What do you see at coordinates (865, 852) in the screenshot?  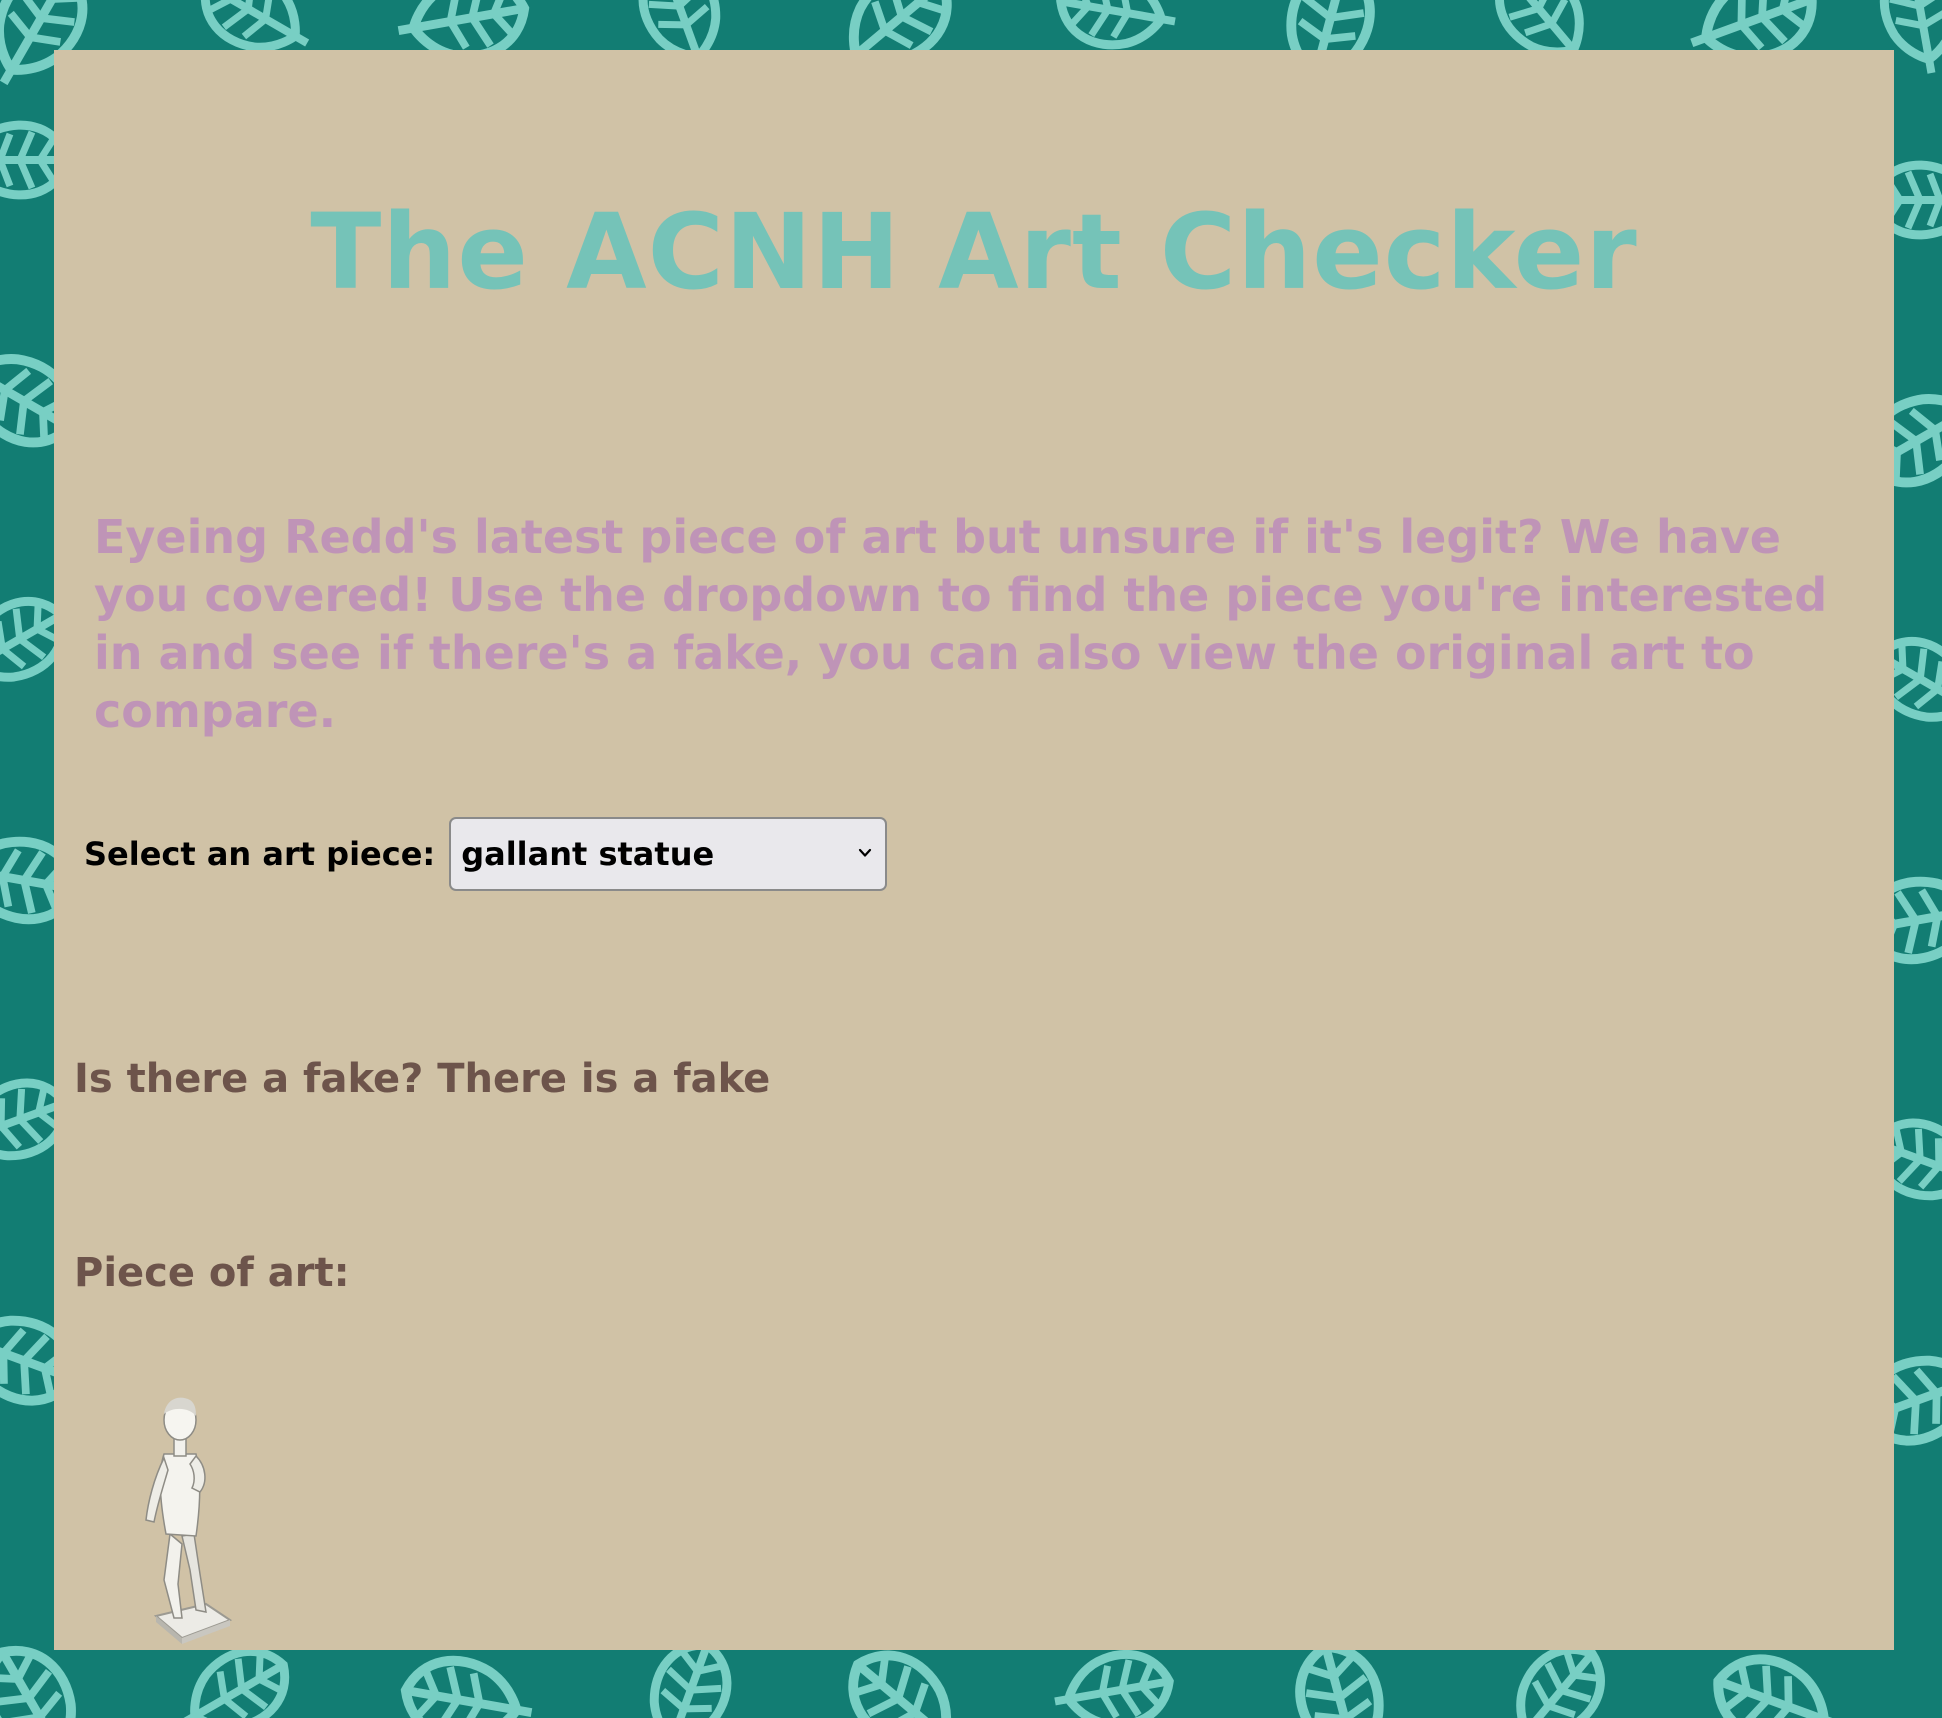 I see `chevron-down-icon` at bounding box center [865, 852].